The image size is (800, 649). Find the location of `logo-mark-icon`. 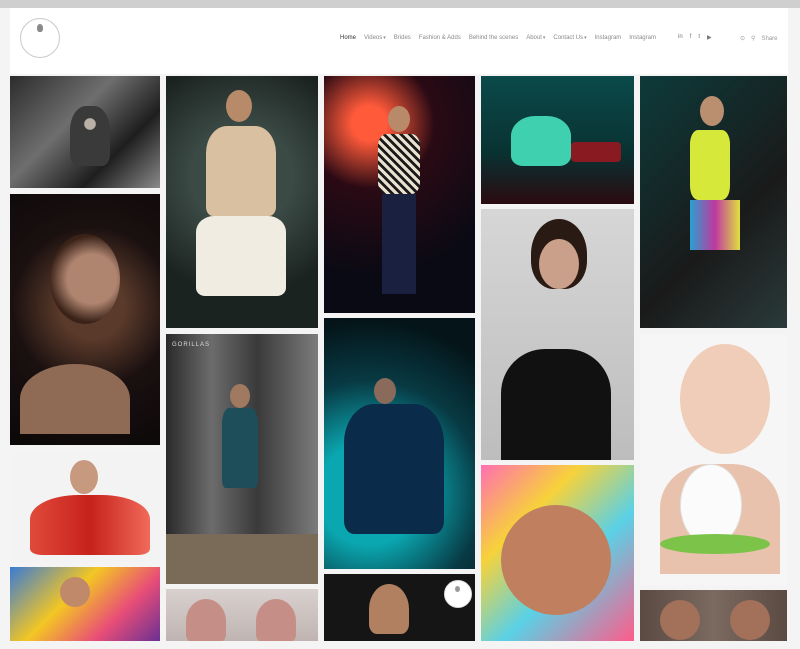

logo-mark-icon is located at coordinates (40, 28).